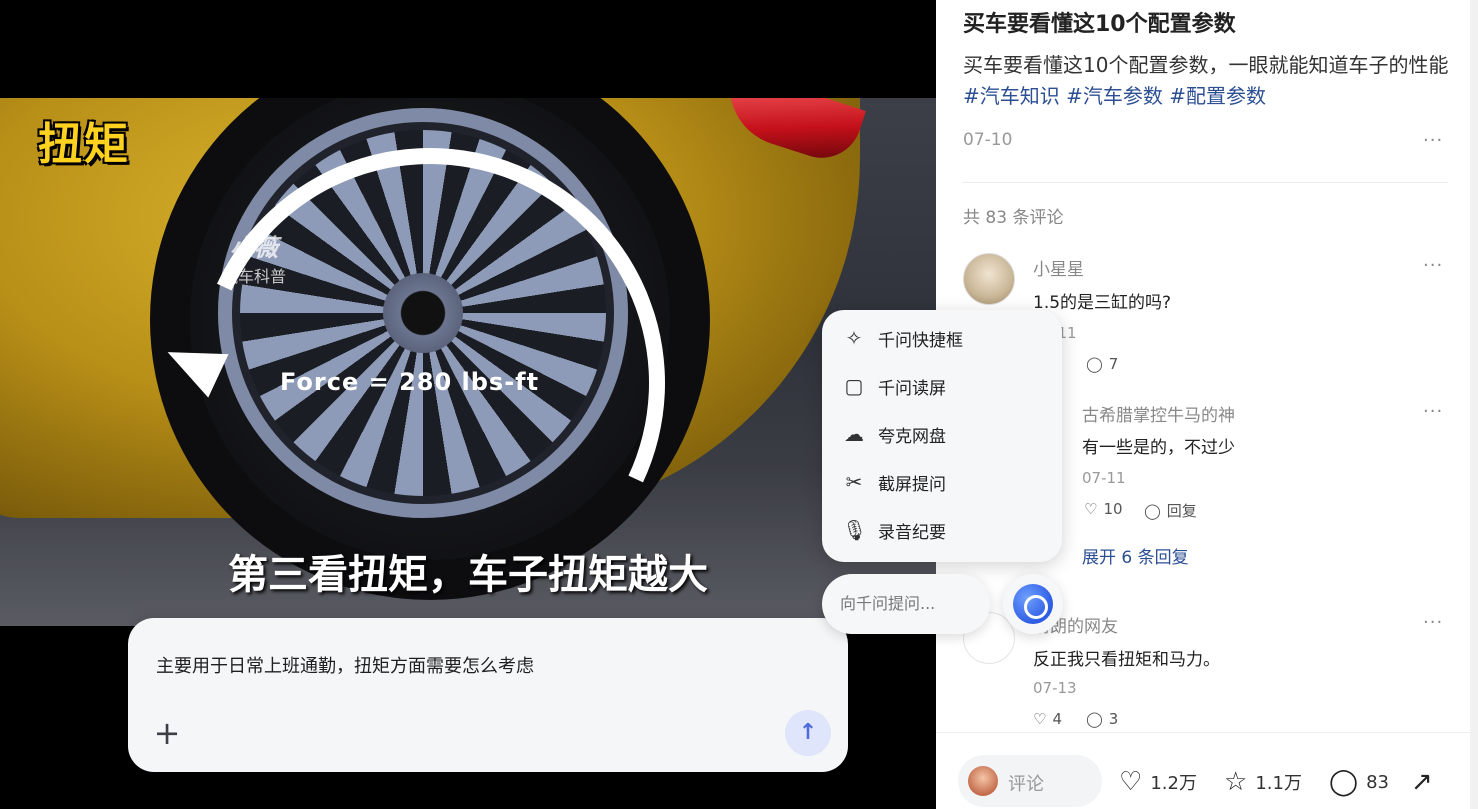  What do you see at coordinates (1099, 24) in the screenshot?
I see `post-title: 买车要看懂这10个配置参数` at bounding box center [1099, 24].